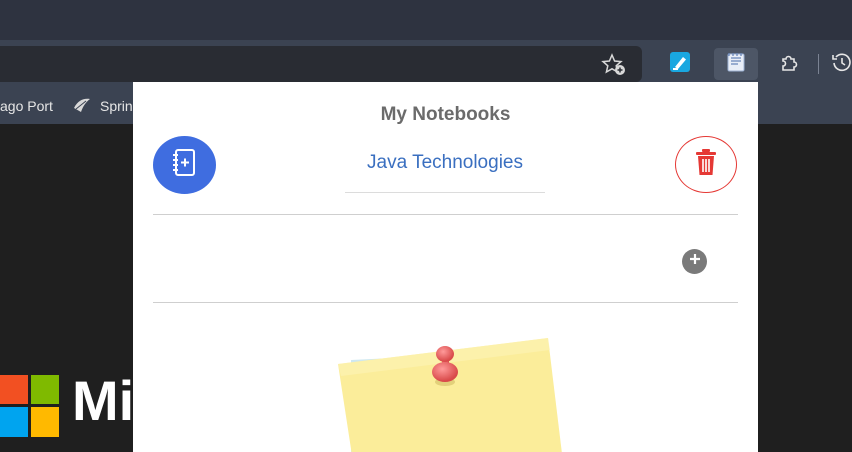  I want to click on puzzle-icon, so click(789, 64).